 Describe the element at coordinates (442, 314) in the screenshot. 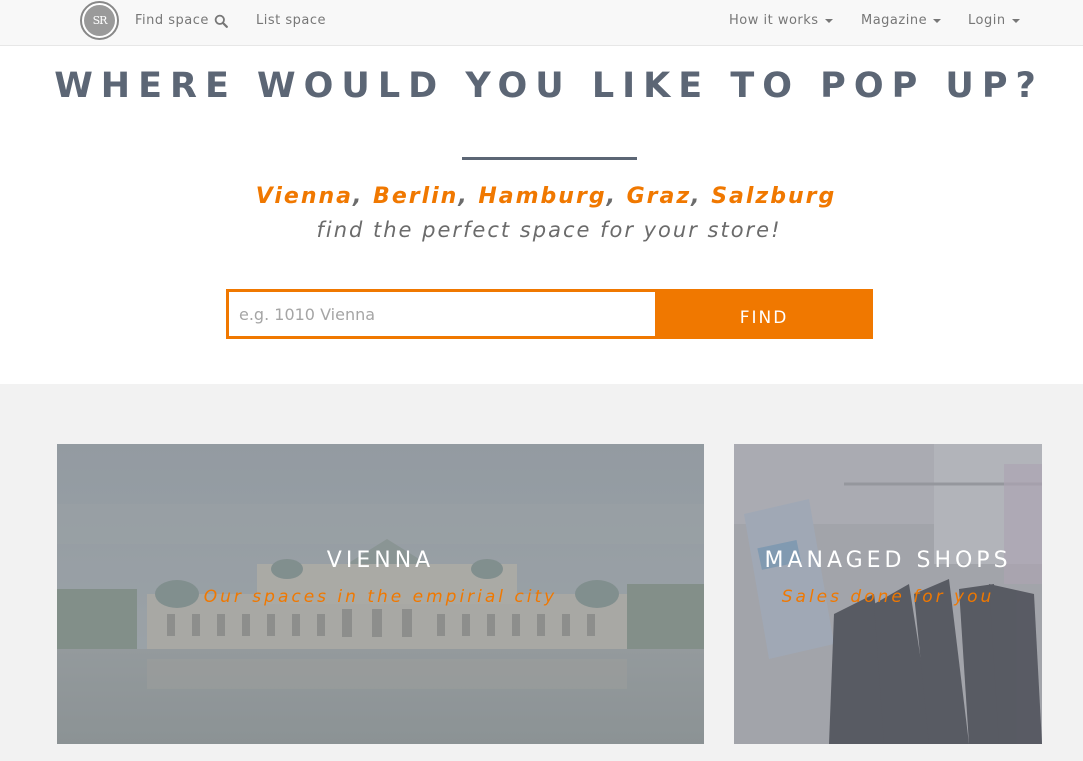

I see `location-search-input` at that location.